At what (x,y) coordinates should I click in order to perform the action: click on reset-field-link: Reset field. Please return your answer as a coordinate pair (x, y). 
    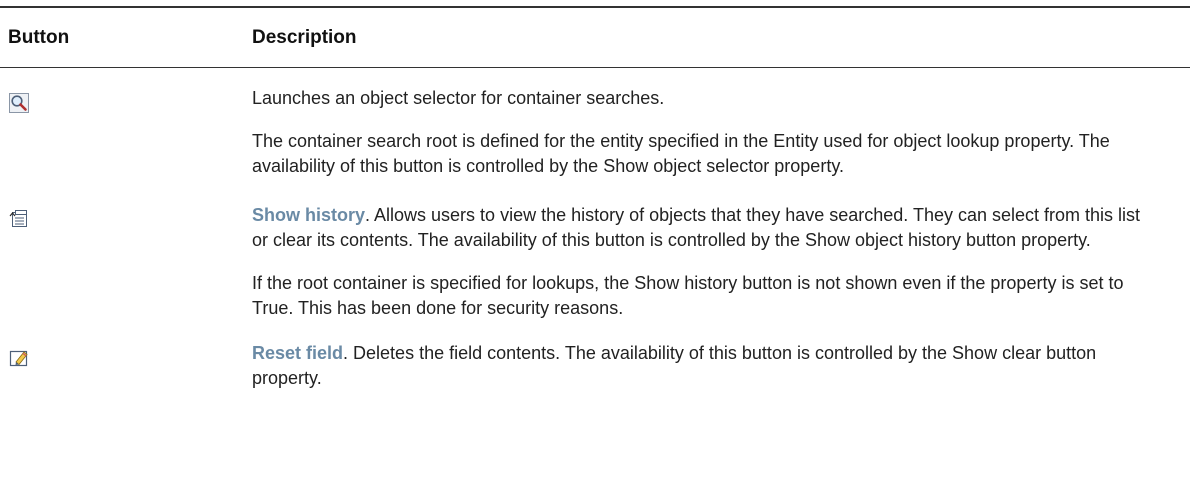
    Looking at the image, I should click on (297, 353).